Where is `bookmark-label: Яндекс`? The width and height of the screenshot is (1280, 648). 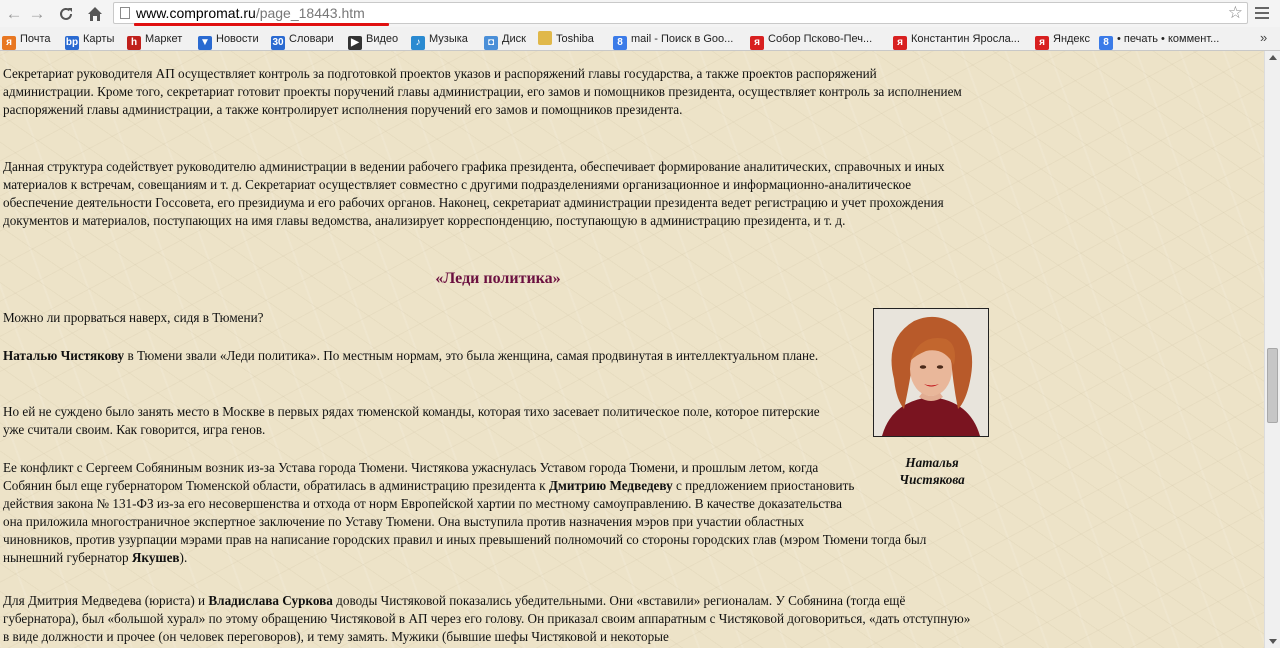 bookmark-label: Яндекс is located at coordinates (1071, 39).